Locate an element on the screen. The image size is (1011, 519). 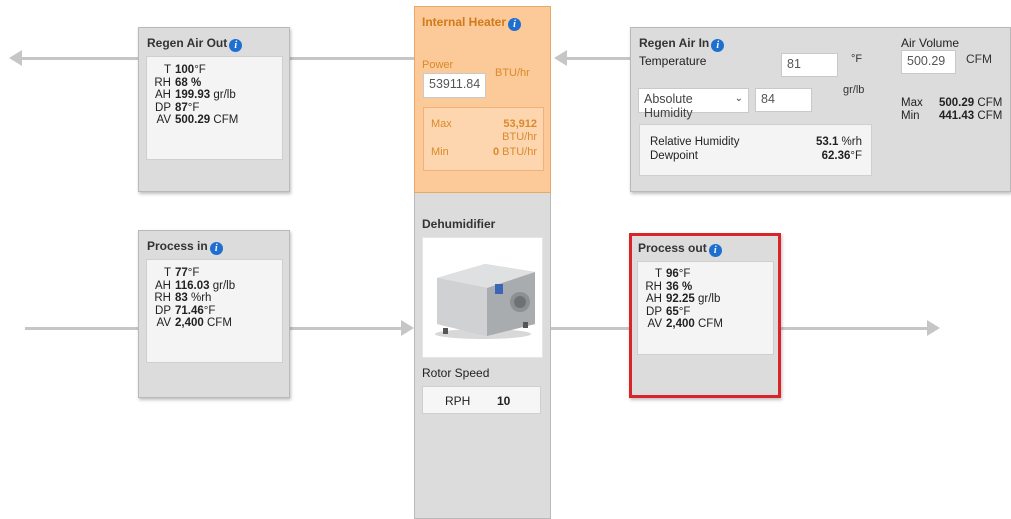
value-row: DP 87°F is located at coordinates (193, 108).